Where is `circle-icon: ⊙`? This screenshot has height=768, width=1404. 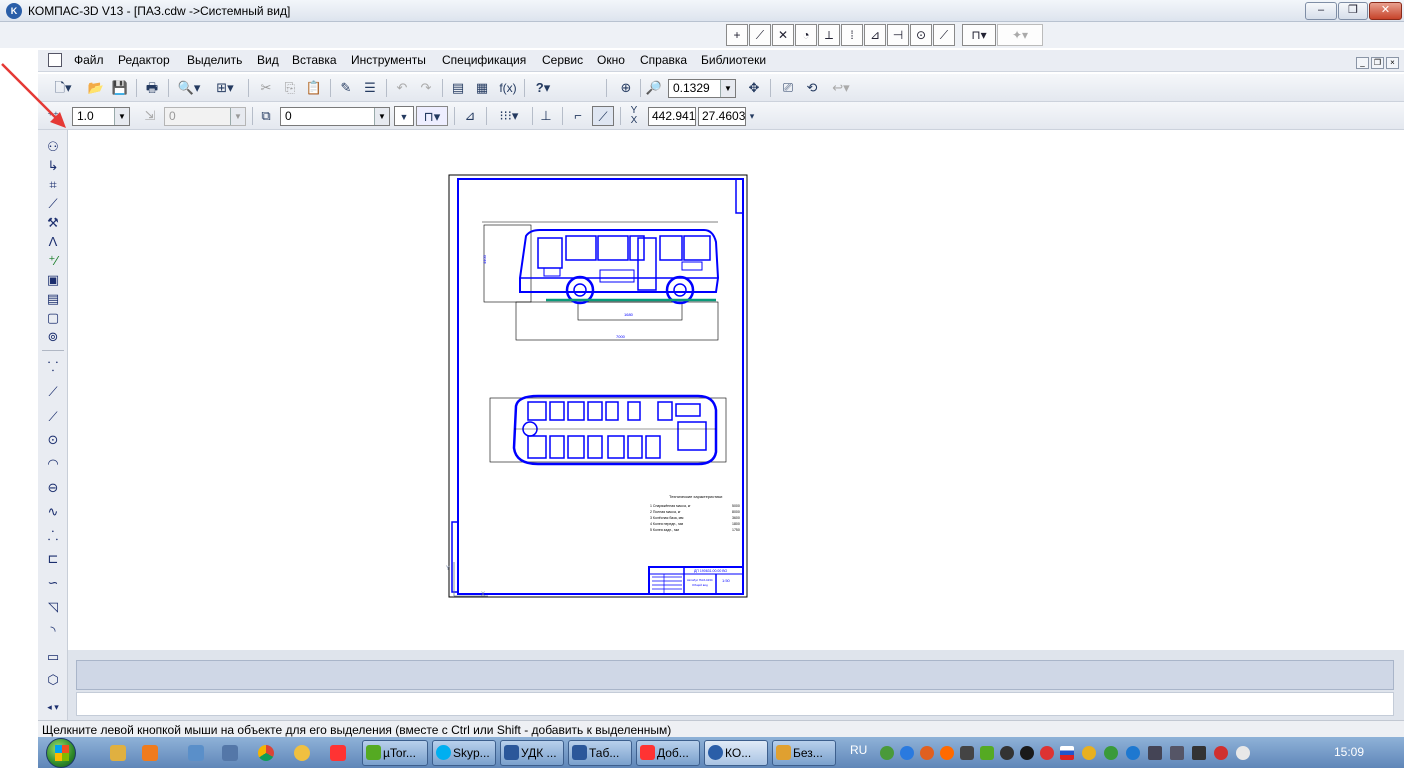
circle-icon: ⊙ is located at coordinates (53, 440).